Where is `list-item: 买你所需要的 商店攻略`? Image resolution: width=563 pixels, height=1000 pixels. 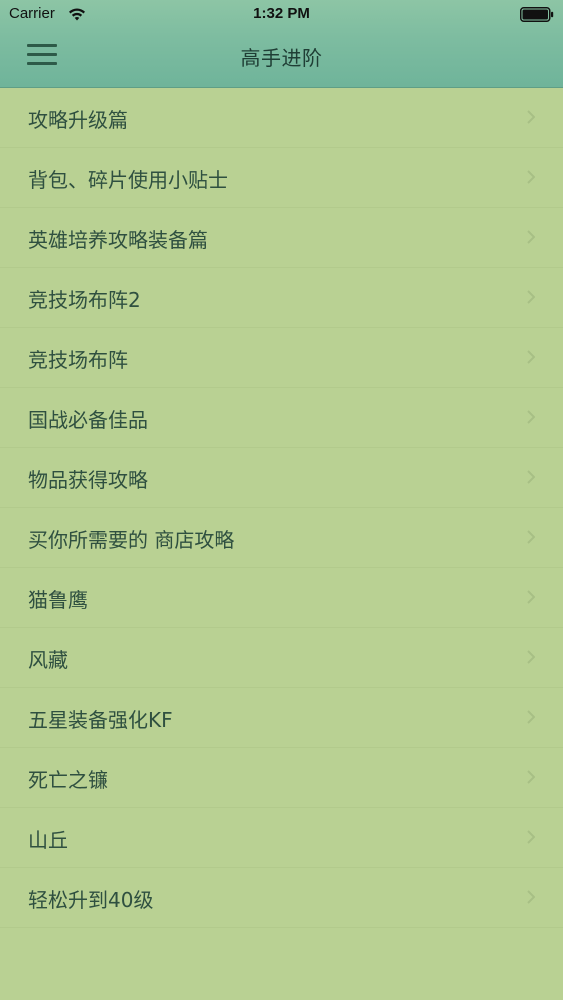 list-item: 买你所需要的 商店攻略 is located at coordinates (281, 538).